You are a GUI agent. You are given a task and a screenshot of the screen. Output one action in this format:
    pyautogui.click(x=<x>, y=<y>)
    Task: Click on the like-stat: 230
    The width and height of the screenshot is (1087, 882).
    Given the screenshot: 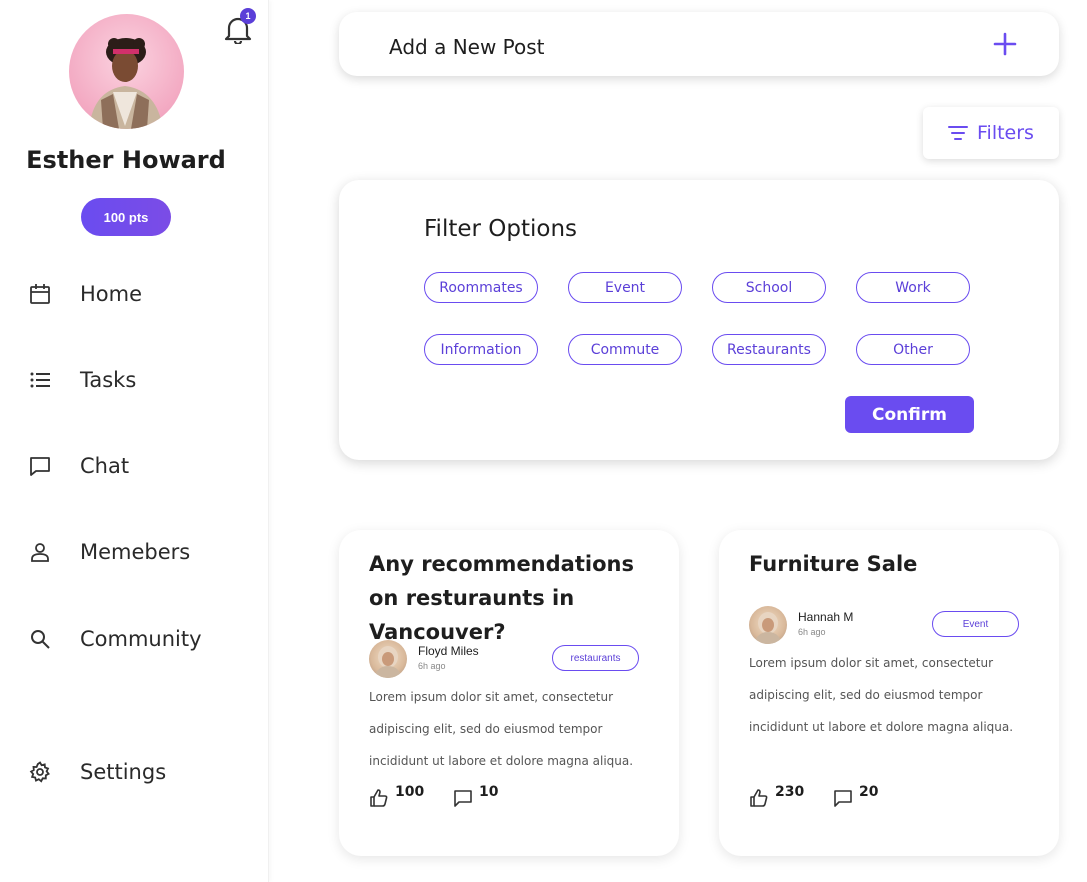 What is the action you would take?
    pyautogui.click(x=776, y=797)
    